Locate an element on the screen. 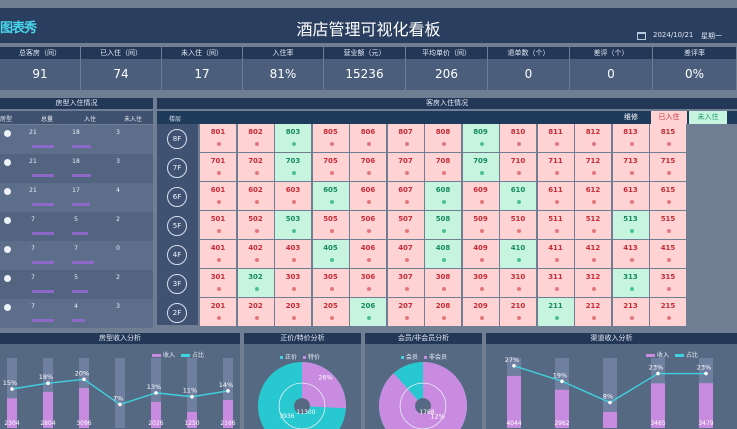 The image size is (737, 429). room-cell: 206 is located at coordinates (368, 312).